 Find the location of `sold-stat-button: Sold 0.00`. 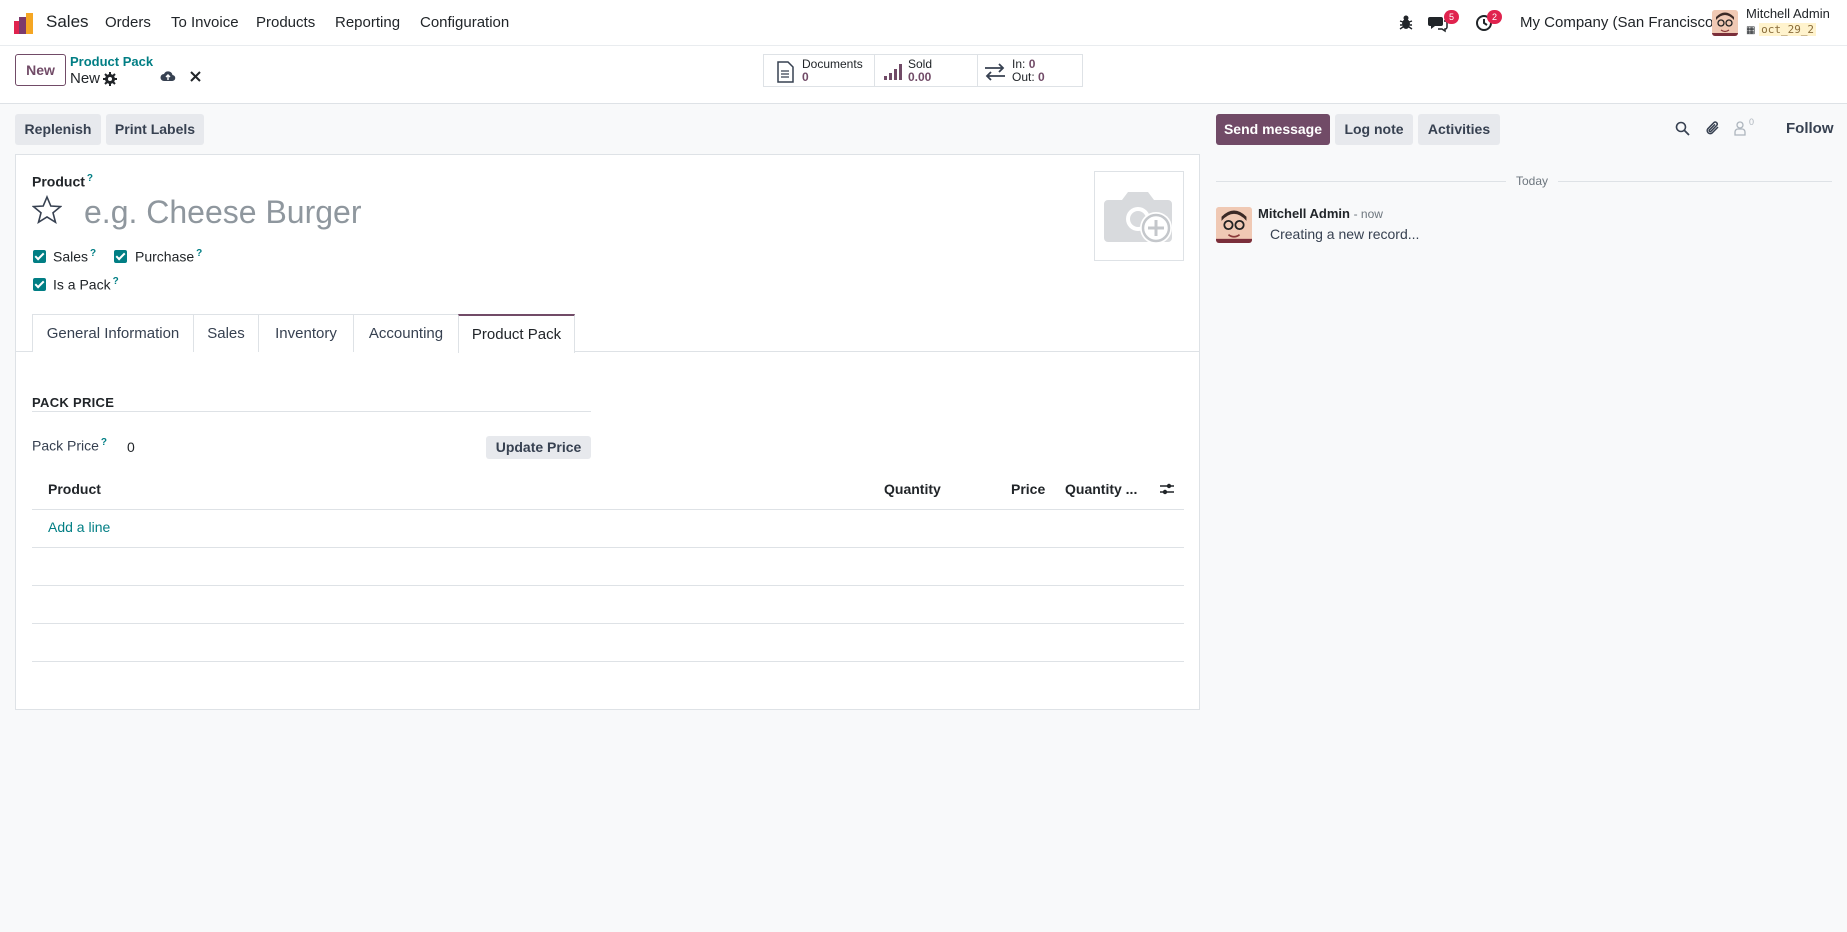

sold-stat-button: Sold 0.00 is located at coordinates (926, 70).